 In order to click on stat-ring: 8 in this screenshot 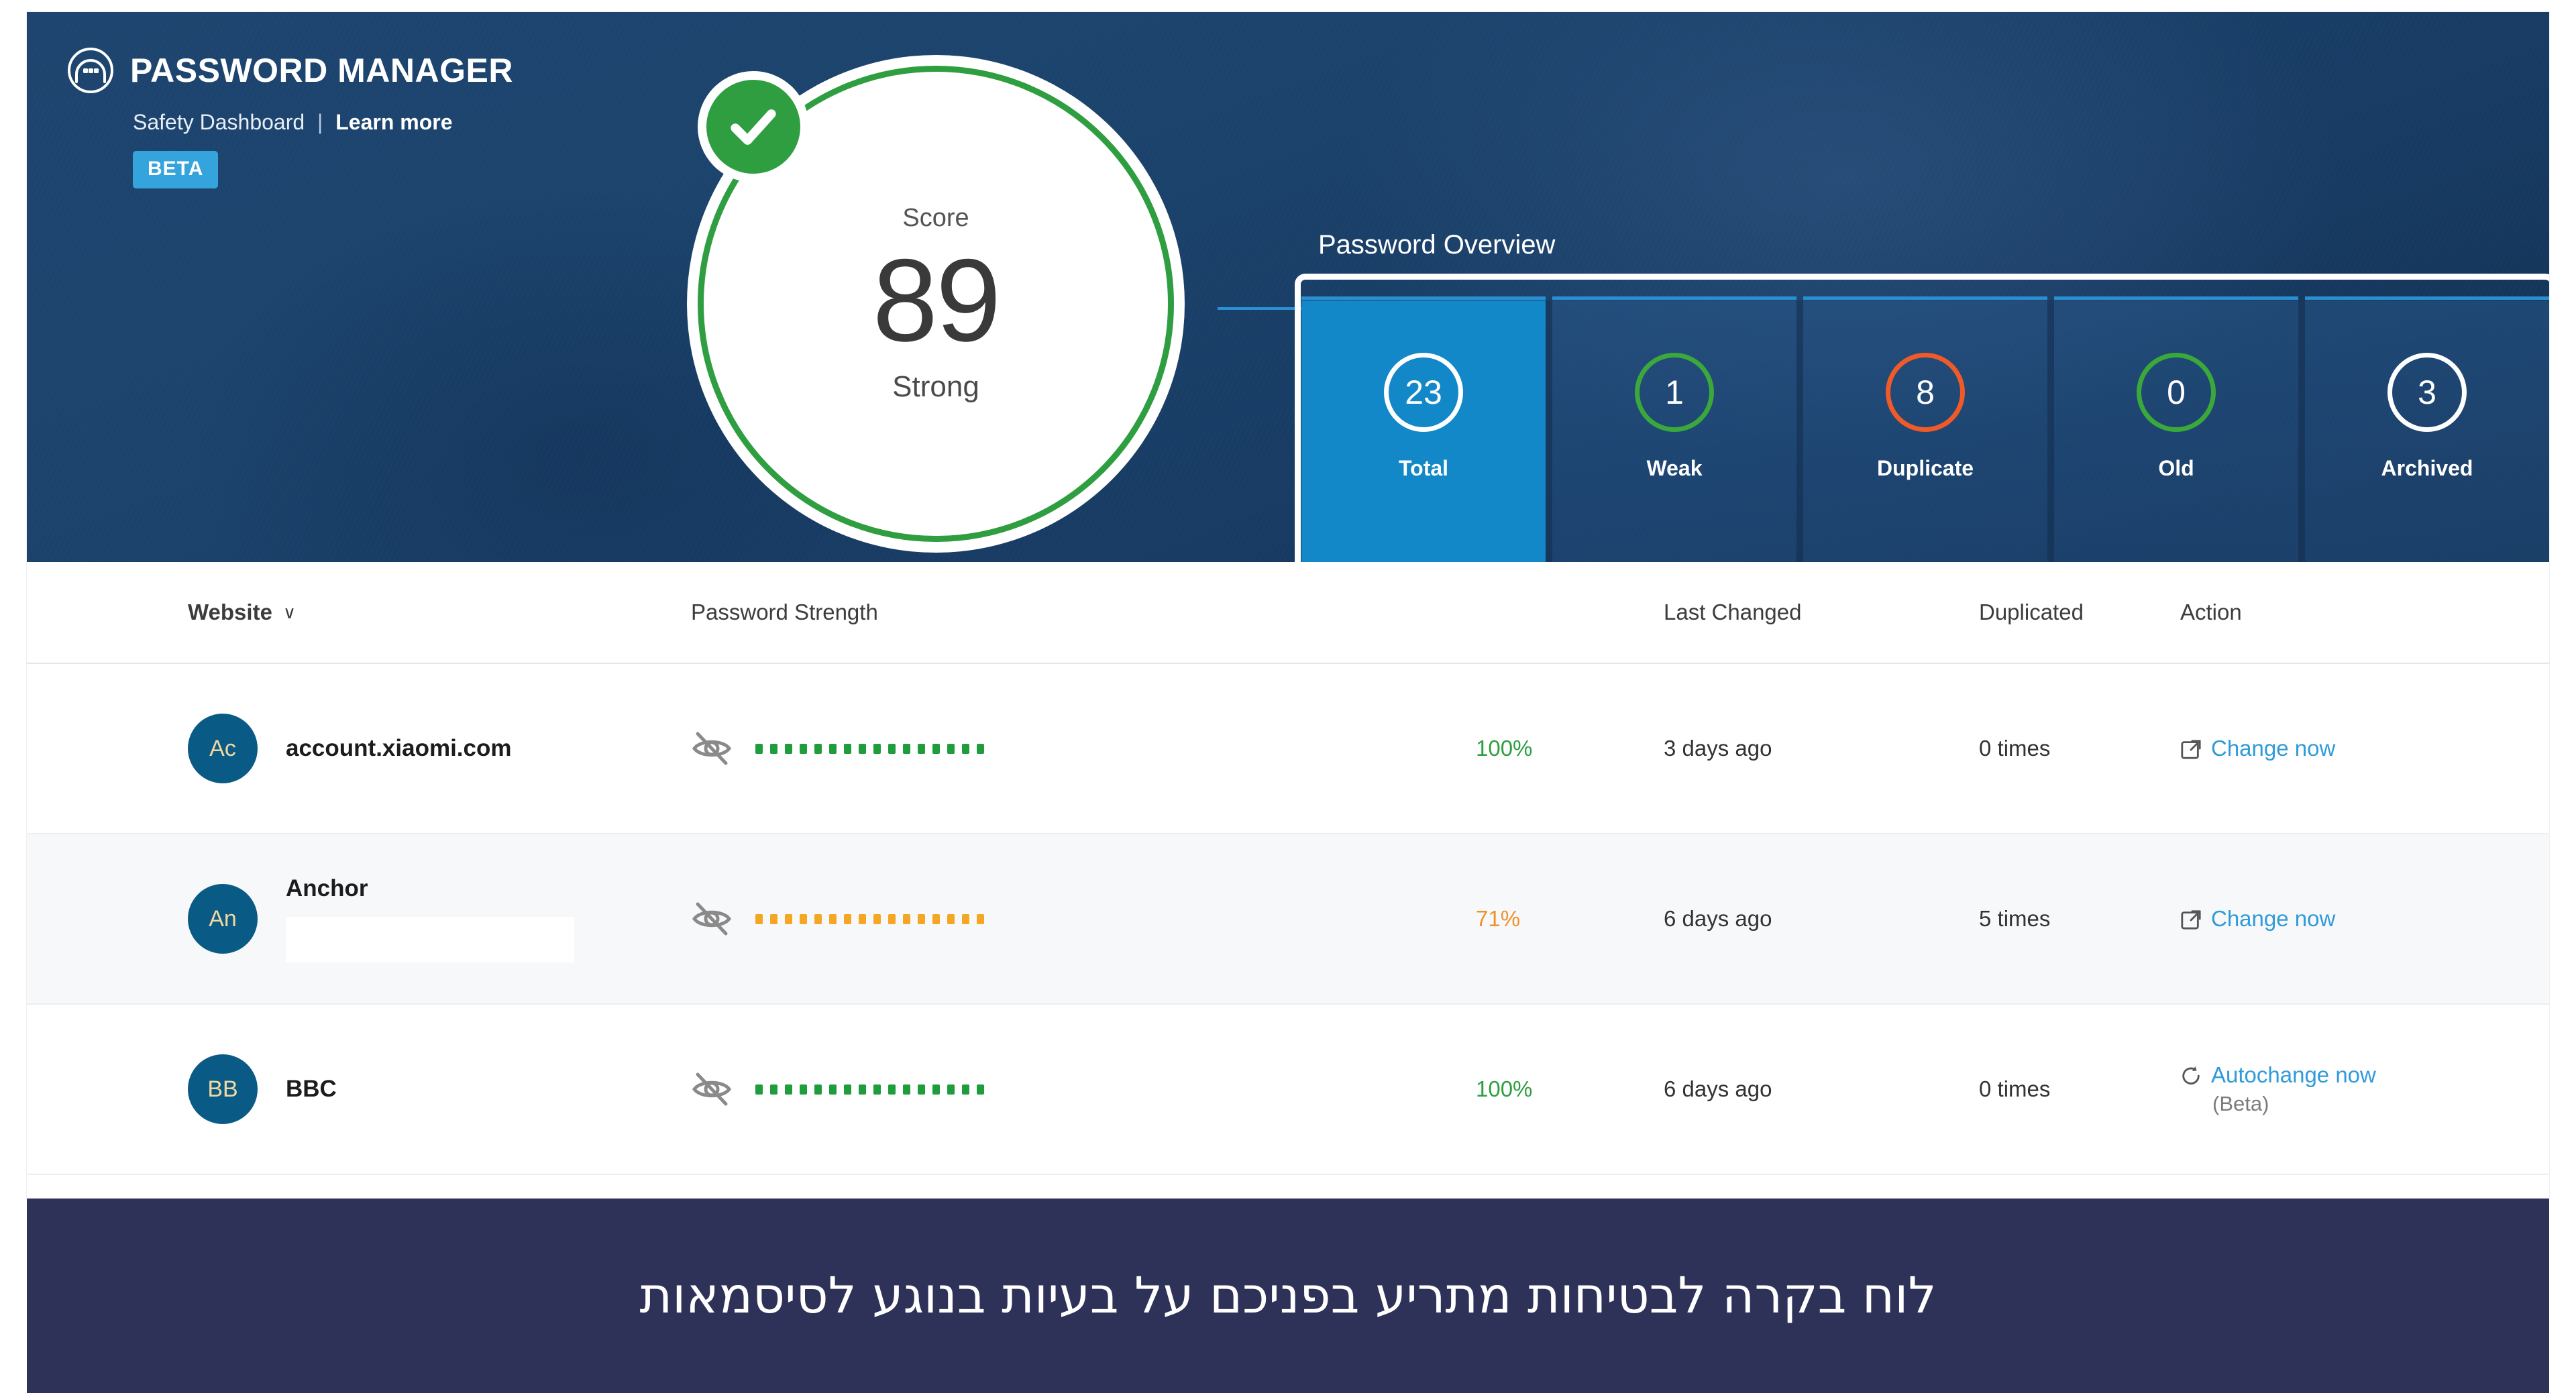, I will do `click(1925, 393)`.